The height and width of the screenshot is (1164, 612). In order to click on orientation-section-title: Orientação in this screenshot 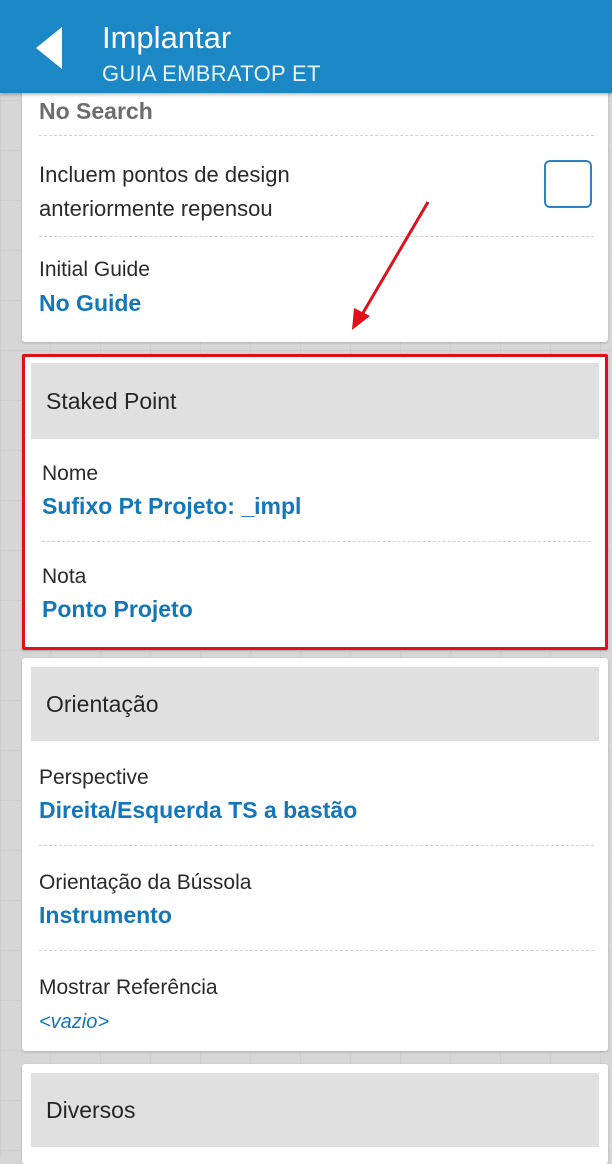, I will do `click(102, 703)`.